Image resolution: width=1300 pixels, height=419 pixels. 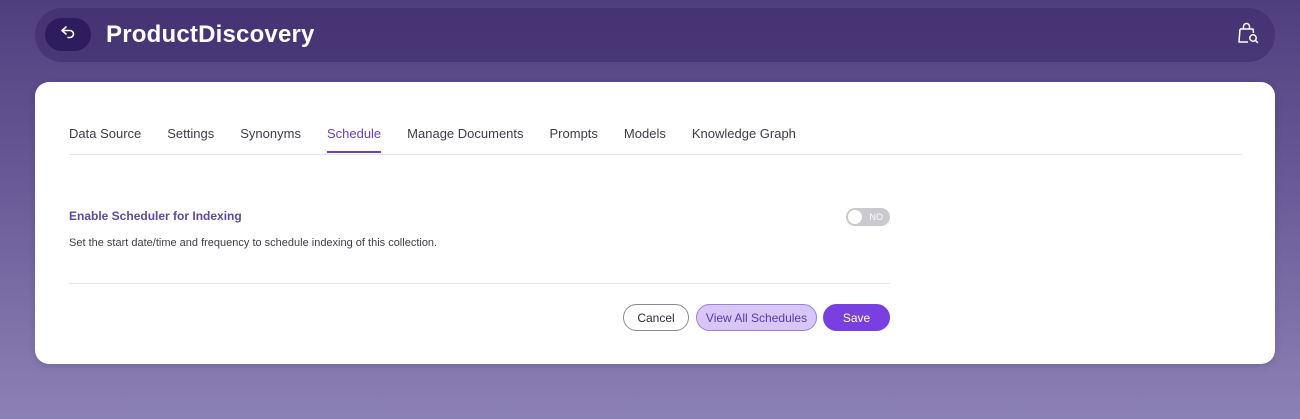 I want to click on view-all-schedules-button: View All Schedules, so click(x=756, y=317).